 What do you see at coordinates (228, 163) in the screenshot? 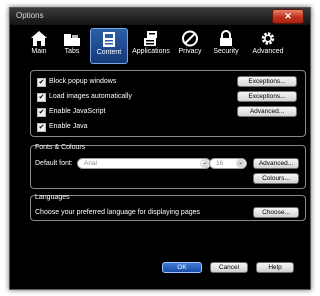
I see `font-size-select: 16 ⌄` at bounding box center [228, 163].